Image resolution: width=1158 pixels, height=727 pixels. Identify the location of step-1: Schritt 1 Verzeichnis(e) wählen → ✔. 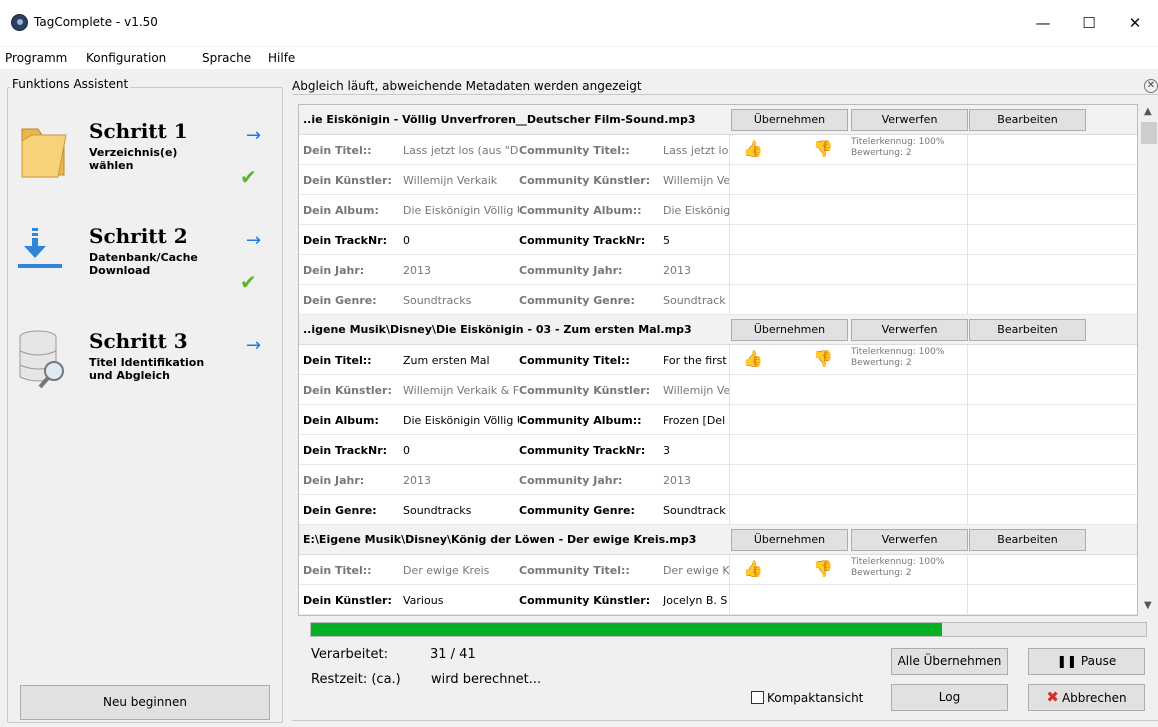
(149, 164).